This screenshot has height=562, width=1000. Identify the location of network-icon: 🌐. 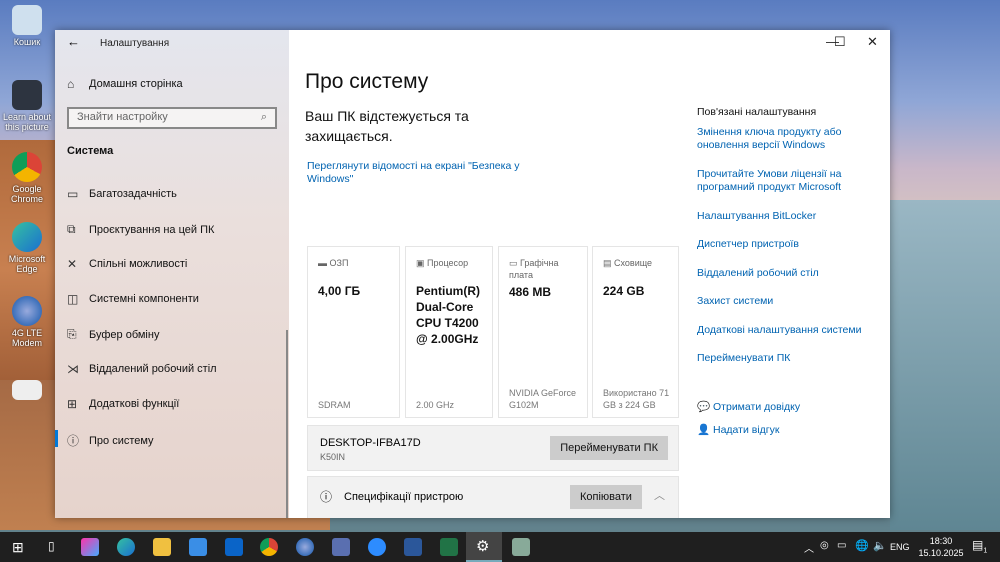
(862, 545).